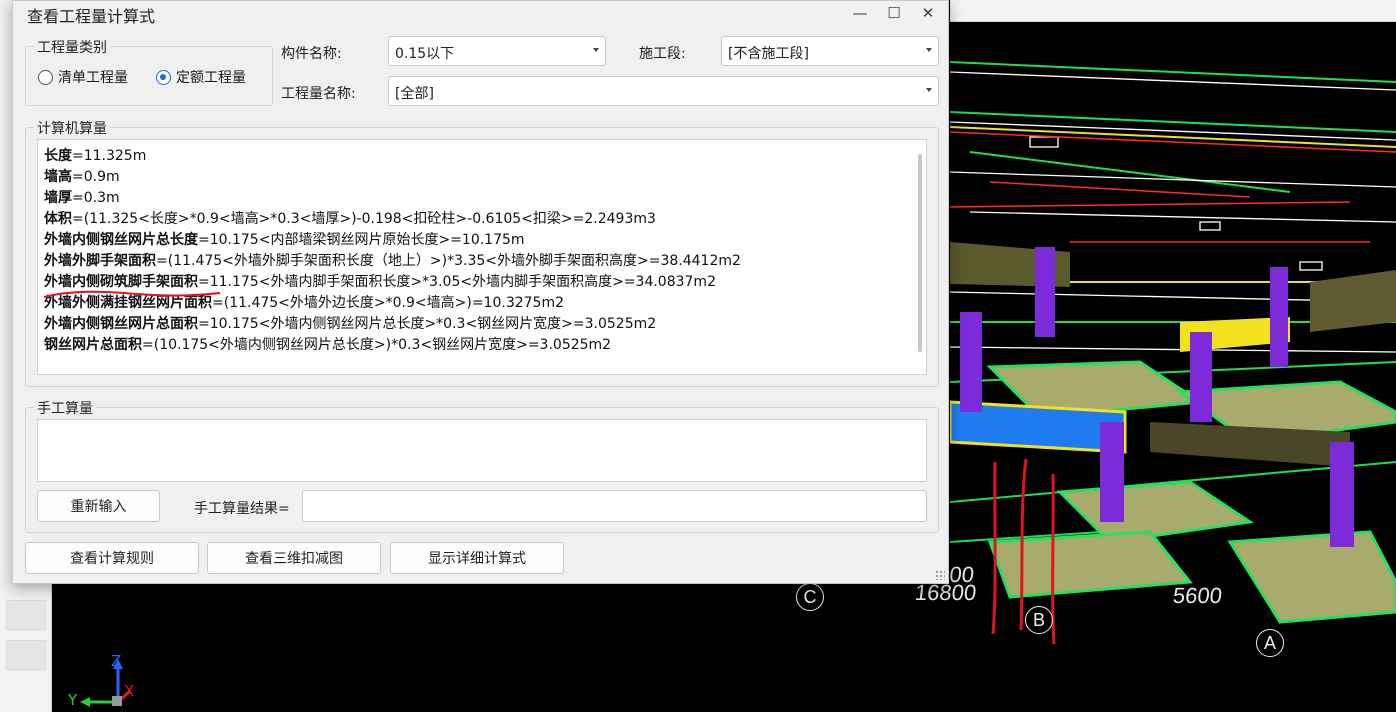  I want to click on calc-line: 长度=11.325m, so click(95, 156).